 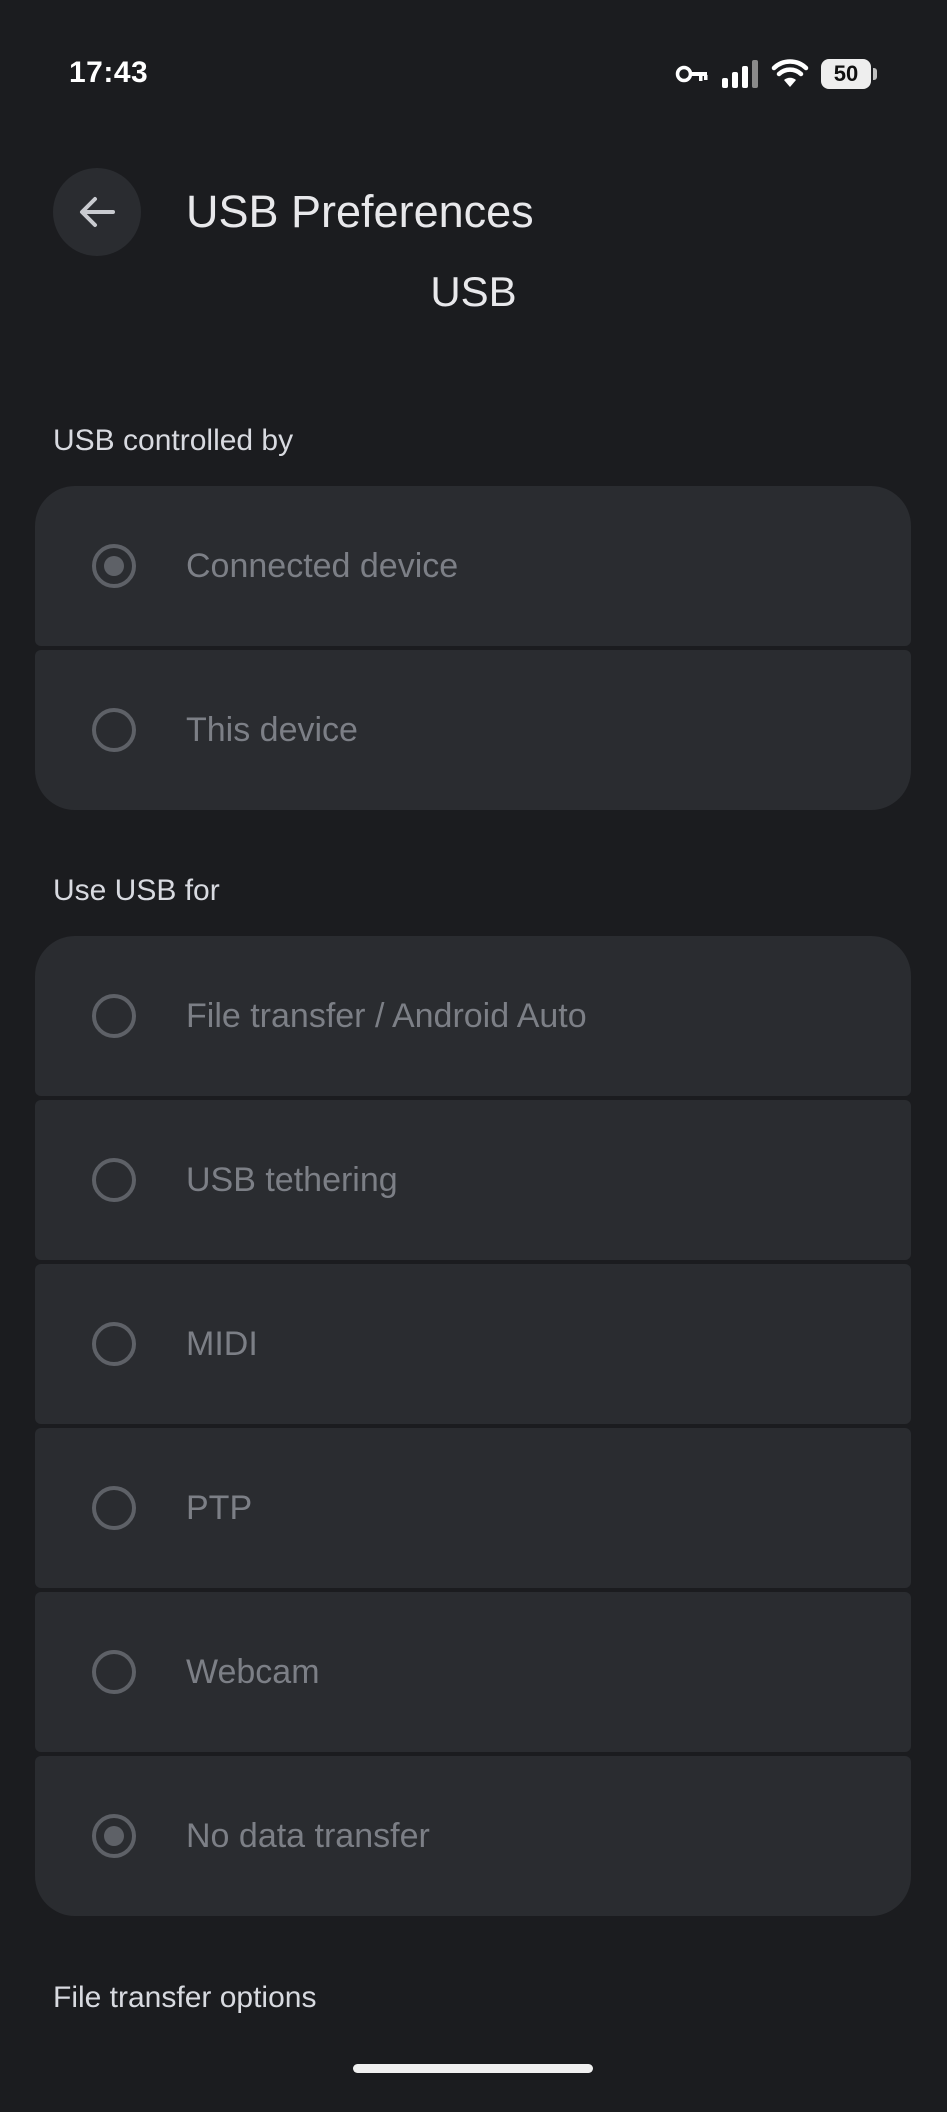 I want to click on option-usb-tethering: USB tethering, so click(x=473, y=1180).